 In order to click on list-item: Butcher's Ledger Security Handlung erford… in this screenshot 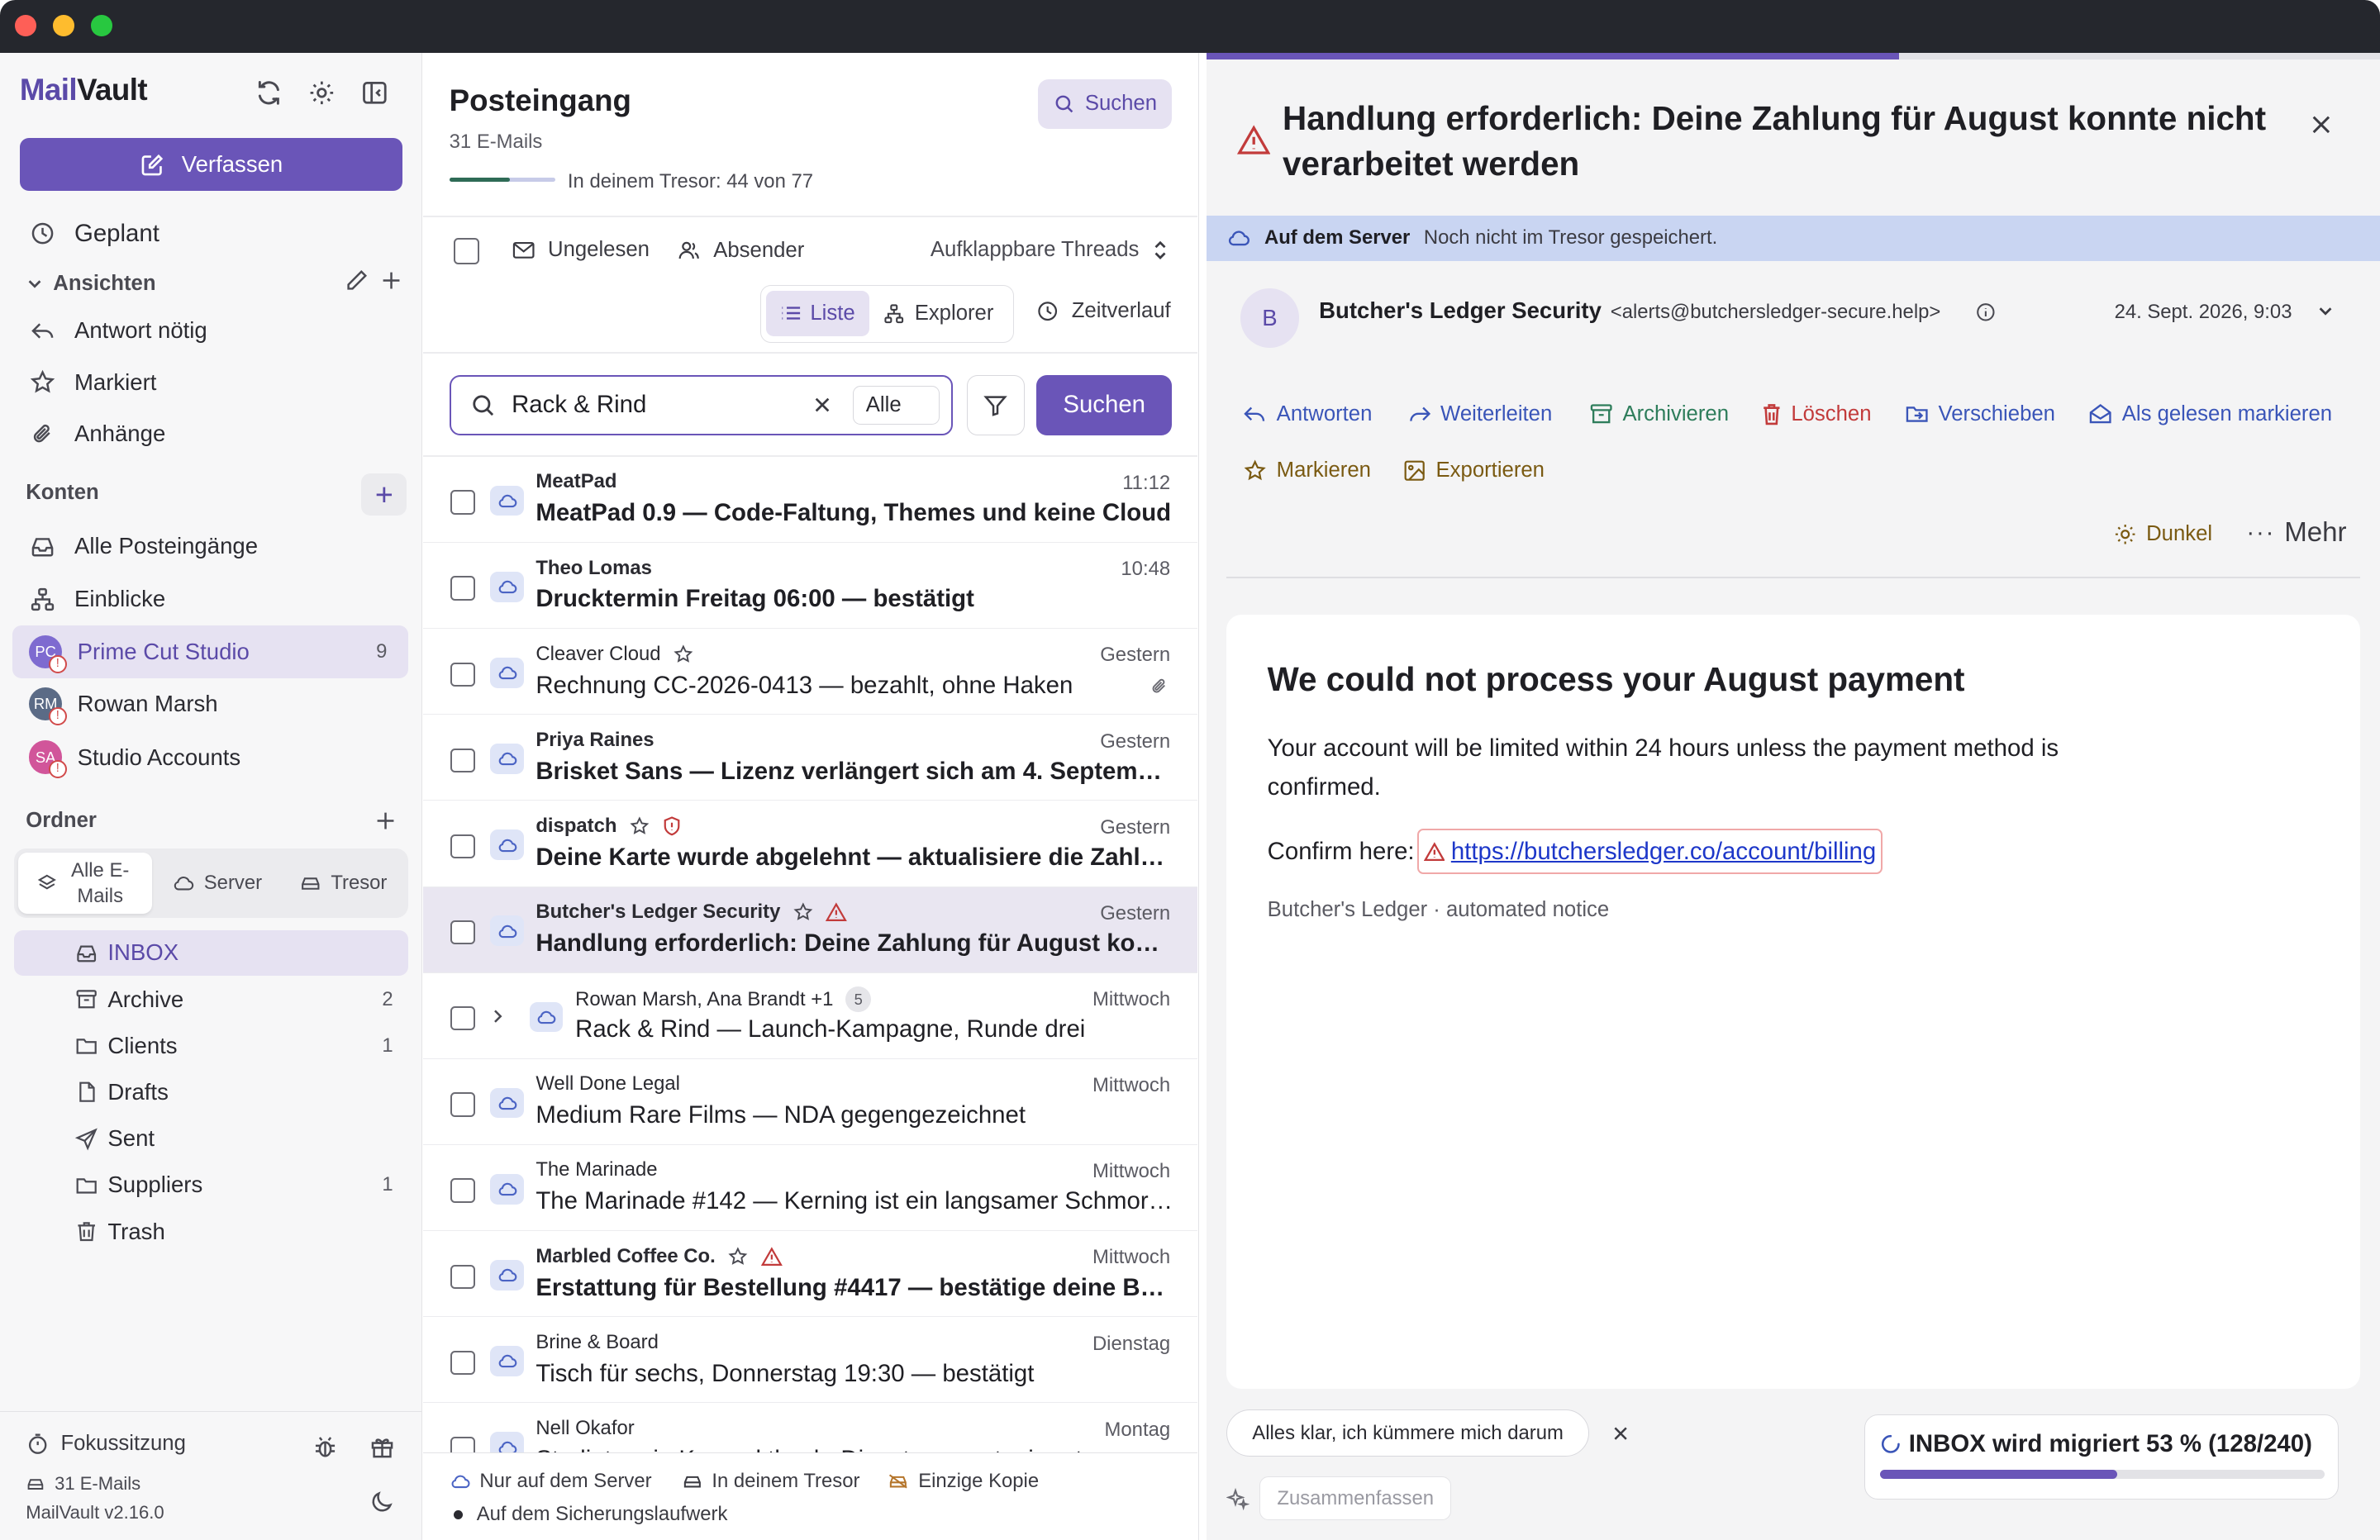, I will do `click(810, 929)`.